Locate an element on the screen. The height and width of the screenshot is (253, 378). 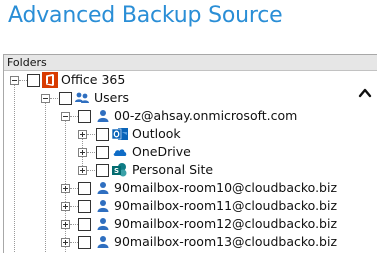
page-title: Advanced Backup Source is located at coordinates (145, 15).